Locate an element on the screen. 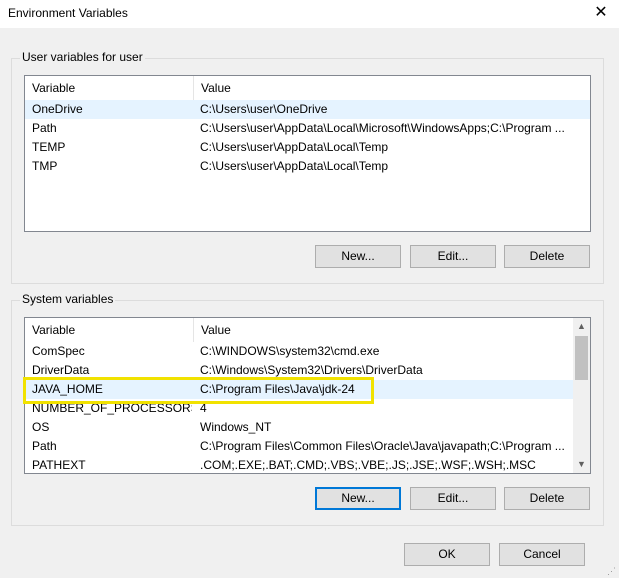 Image resolution: width=619 pixels, height=578 pixels. user-var-row: TEMP C:\Users\user\AppData\Local\Temp is located at coordinates (307, 147).